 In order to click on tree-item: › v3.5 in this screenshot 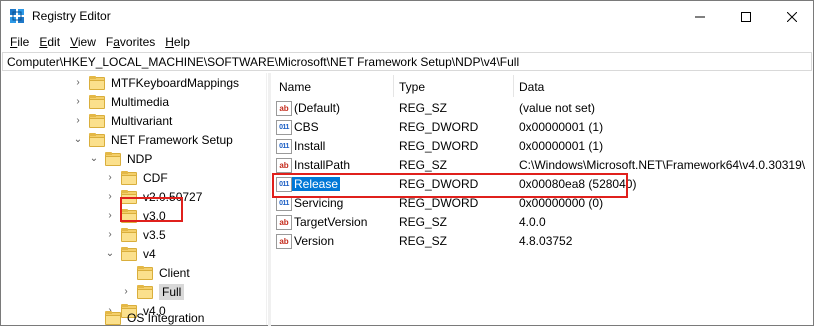, I will do `click(135, 234)`.